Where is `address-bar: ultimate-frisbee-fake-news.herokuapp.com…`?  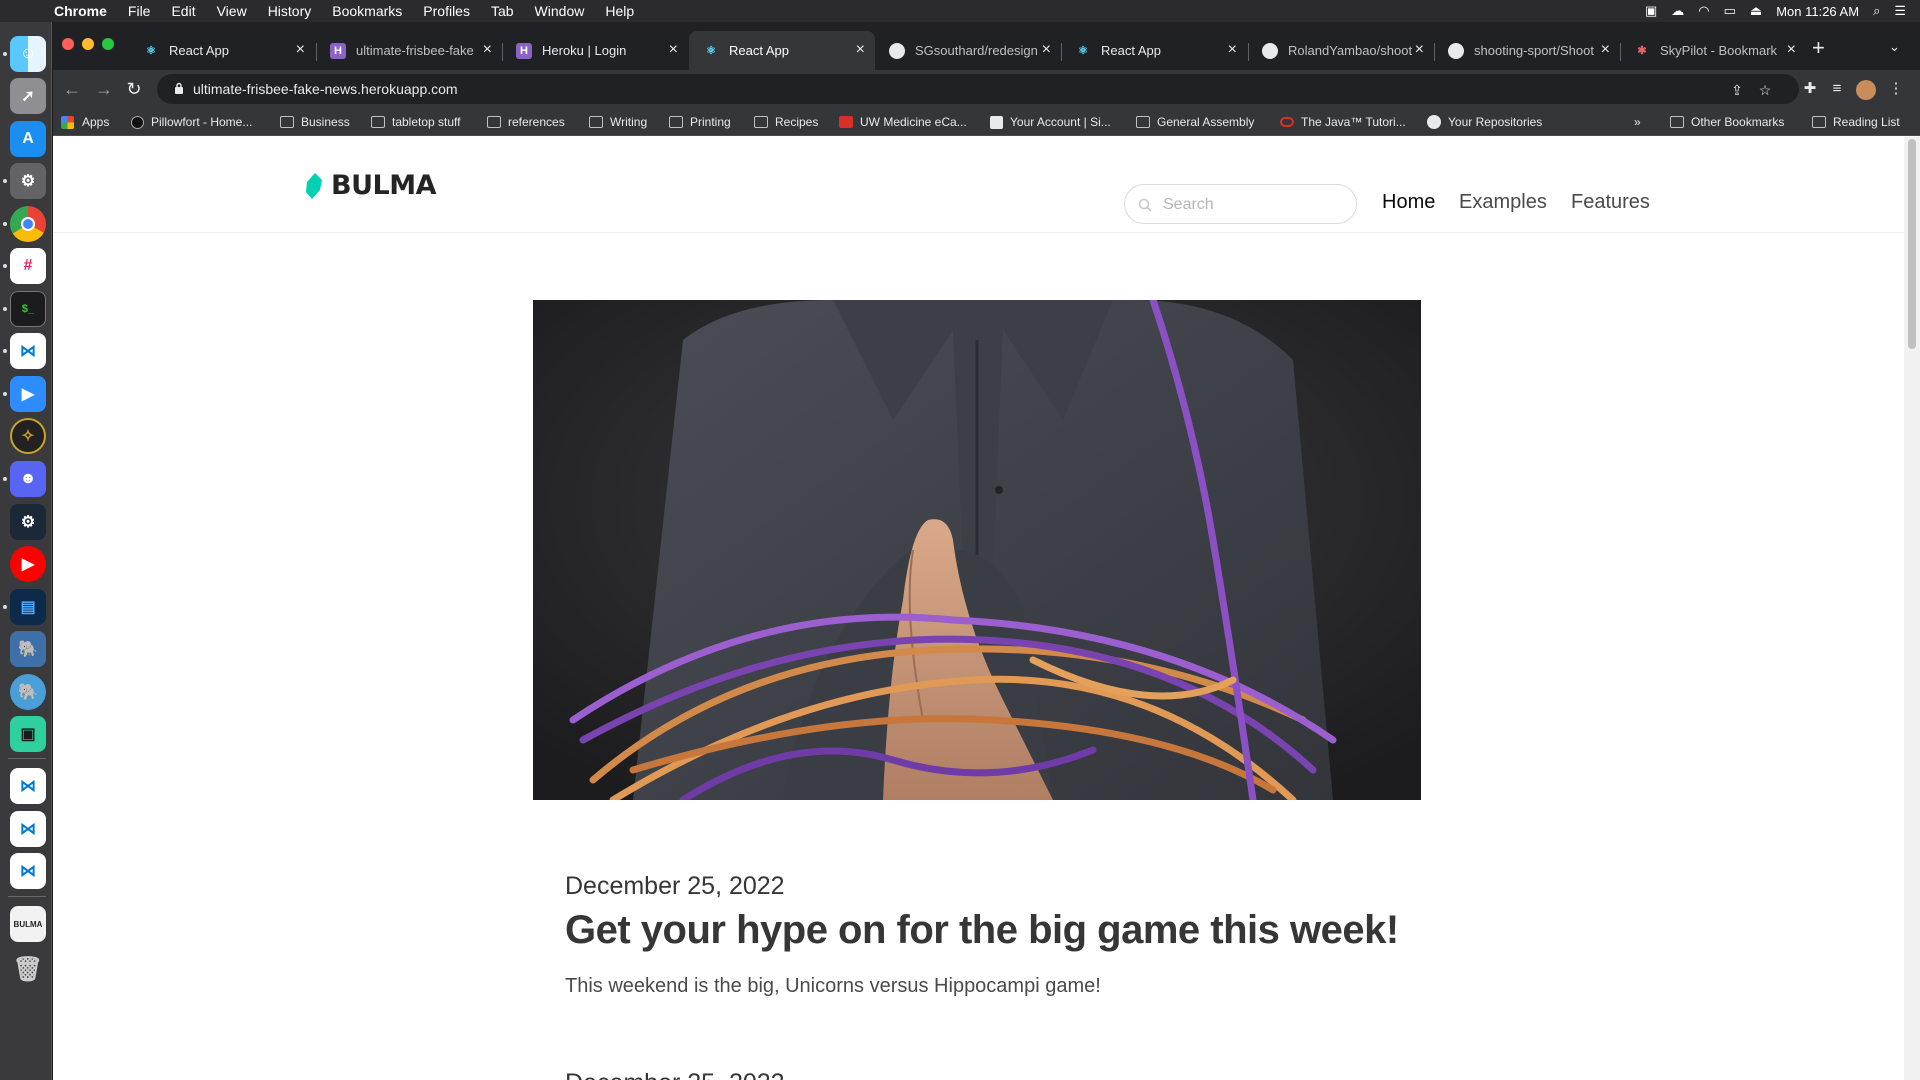
address-bar: ultimate-frisbee-fake-news.herokuapp.com… is located at coordinates (978, 89).